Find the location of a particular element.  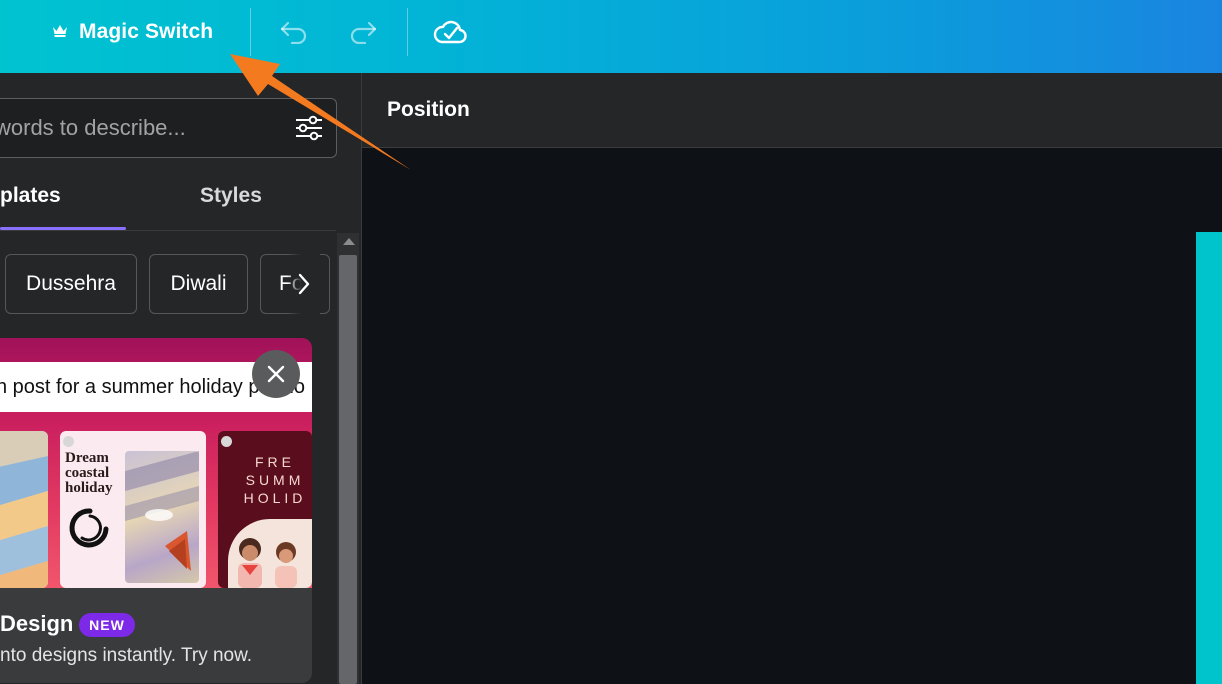

search-input is located at coordinates (135, 128).